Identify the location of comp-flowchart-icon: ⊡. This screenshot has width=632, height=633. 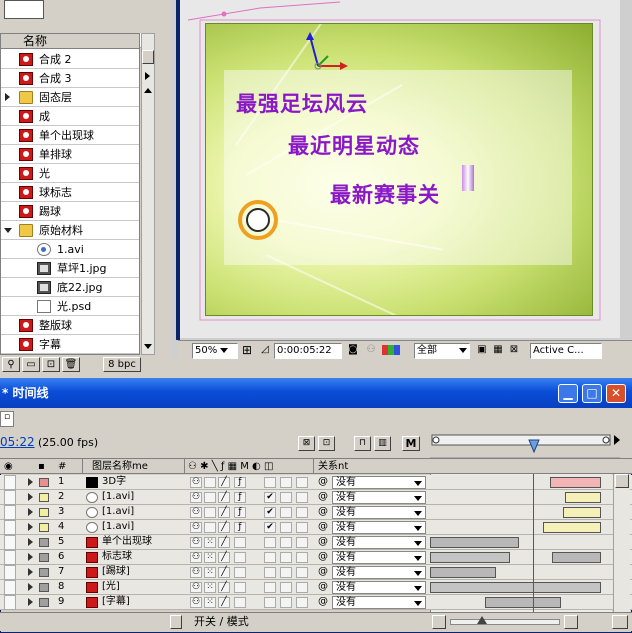
(326, 443).